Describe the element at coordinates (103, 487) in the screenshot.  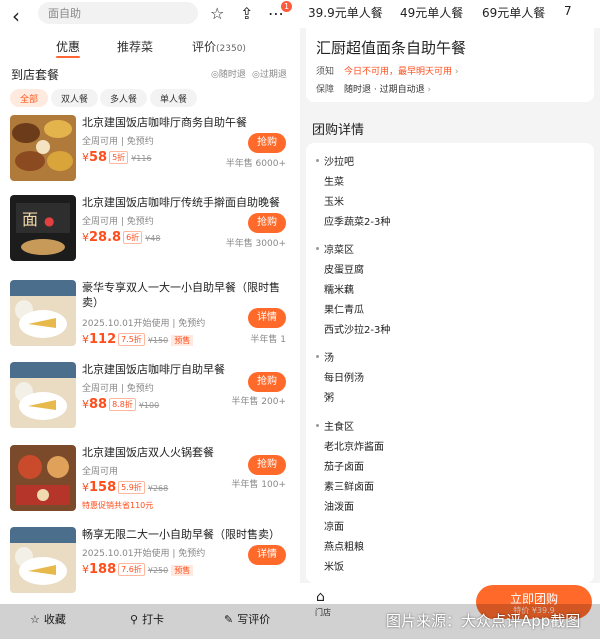
I see `deal-price-value: 158` at that location.